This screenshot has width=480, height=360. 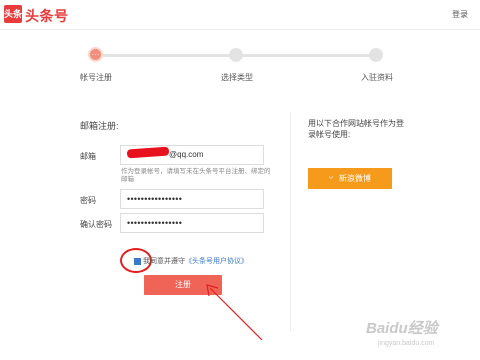 What do you see at coordinates (406, 343) in the screenshot?
I see `watermark-url: jingyan.baidu.com` at bounding box center [406, 343].